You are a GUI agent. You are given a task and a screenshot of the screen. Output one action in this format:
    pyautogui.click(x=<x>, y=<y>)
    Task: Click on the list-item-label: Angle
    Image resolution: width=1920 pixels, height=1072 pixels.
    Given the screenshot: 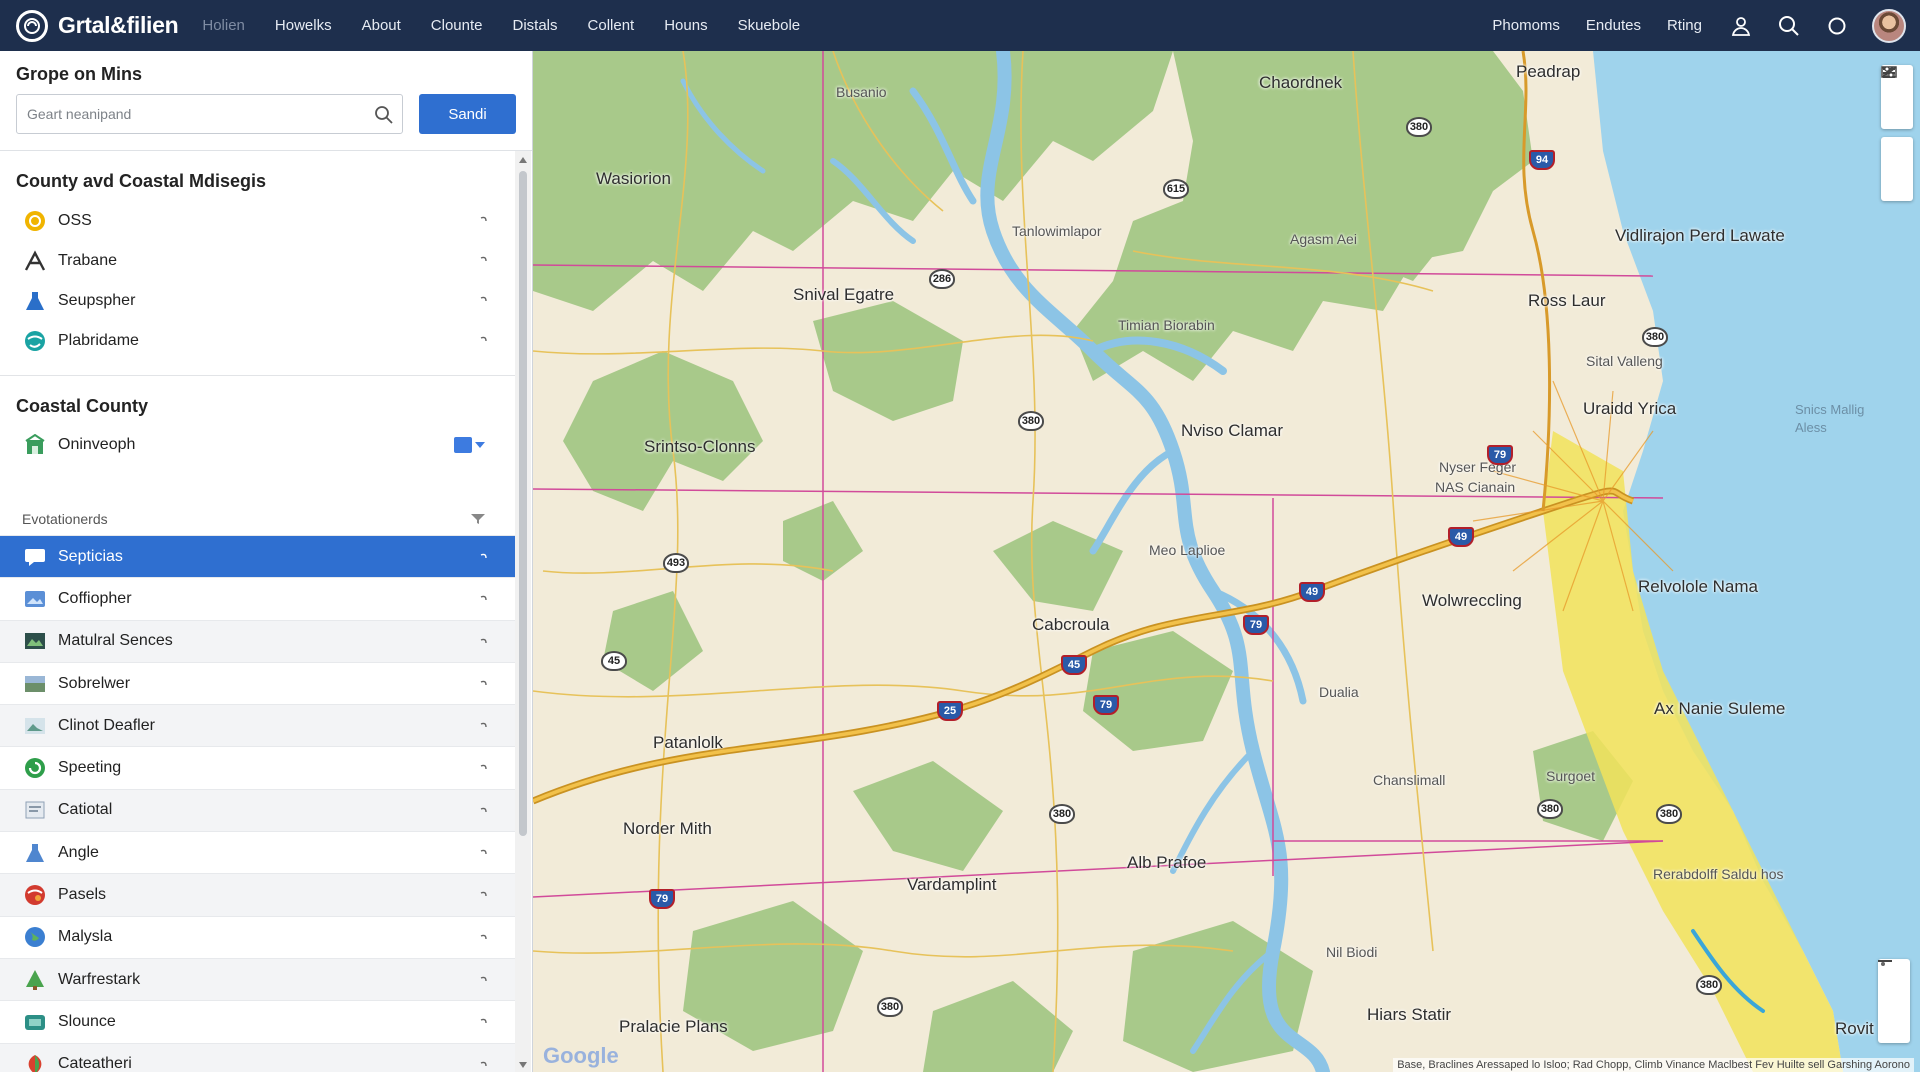 What is the action you would take?
    pyautogui.click(x=78, y=852)
    